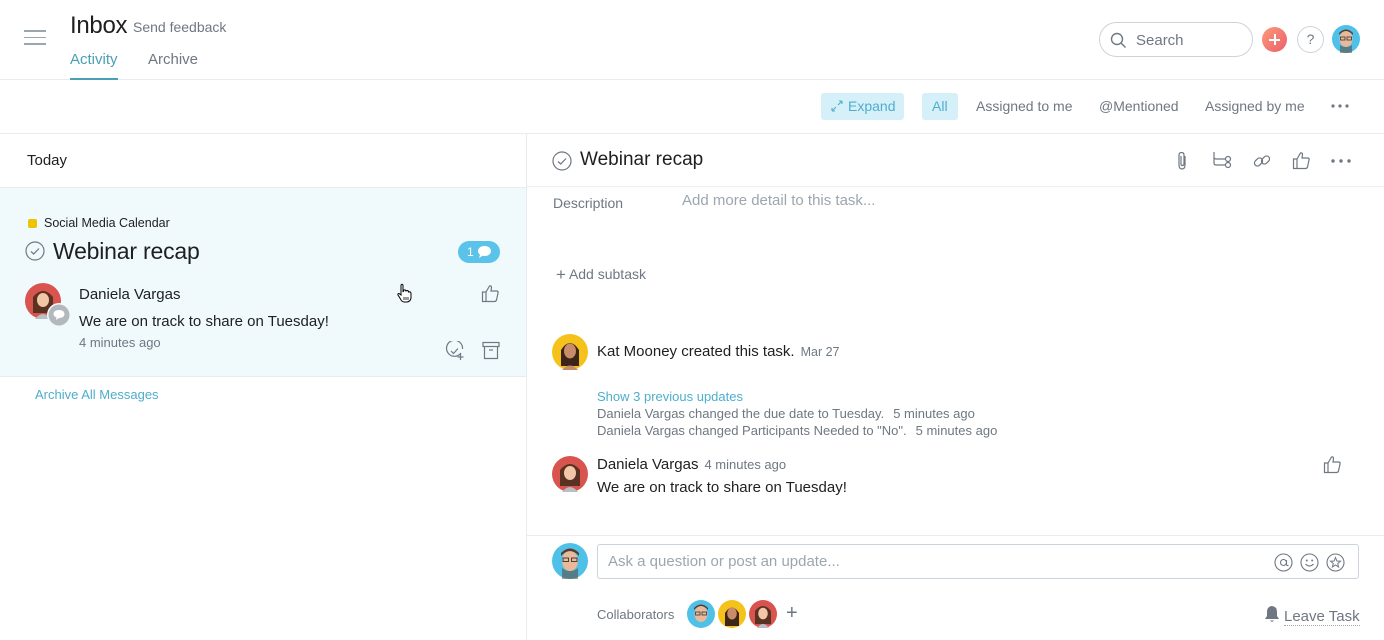  Describe the element at coordinates (792, 613) in the screenshot. I see `add-collaborator-button: +` at that location.